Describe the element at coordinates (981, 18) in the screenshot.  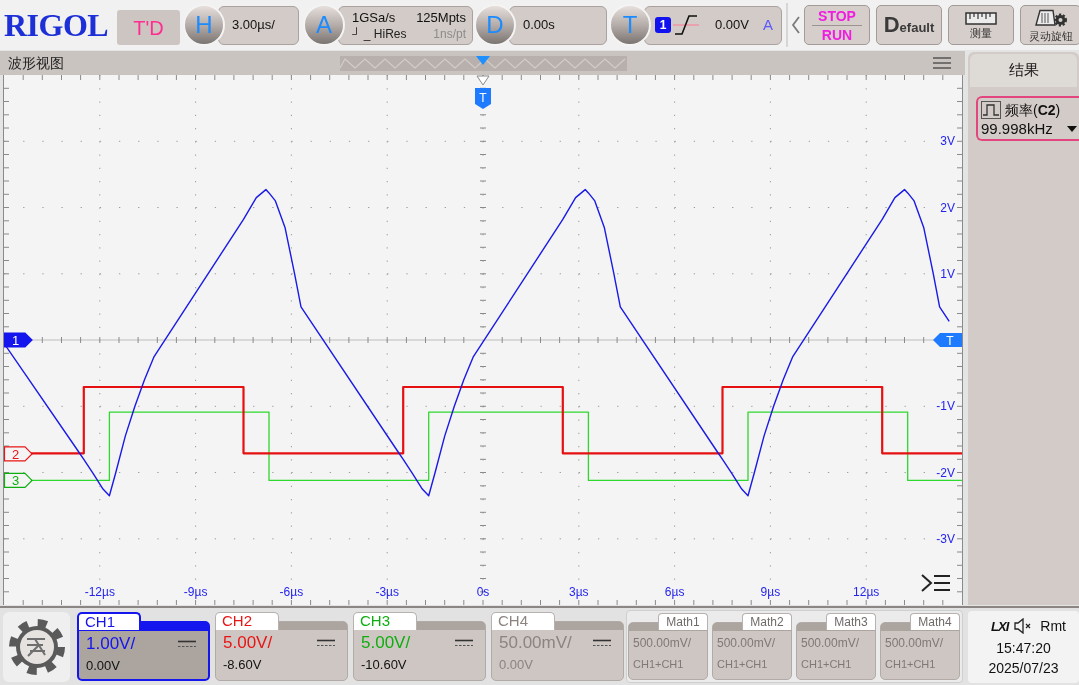
I see `ruler-icon` at that location.